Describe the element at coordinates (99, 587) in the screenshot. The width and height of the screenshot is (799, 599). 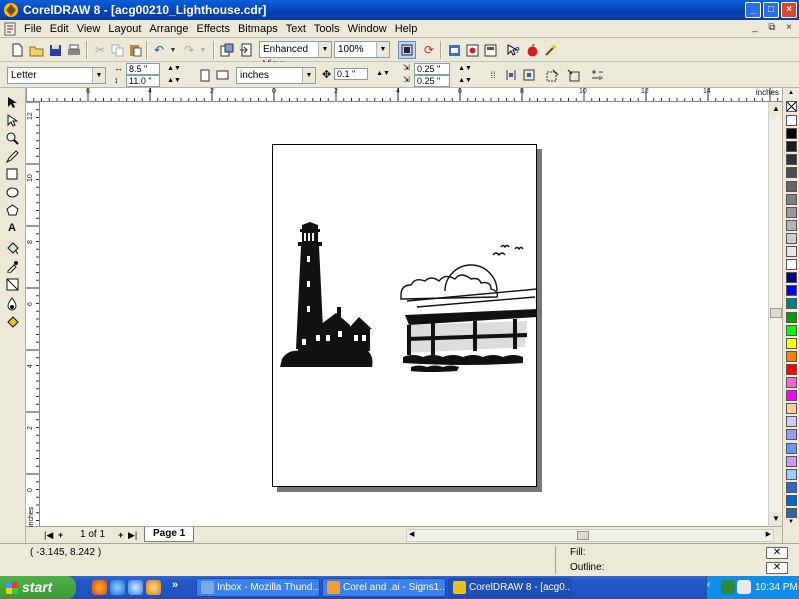
I see `firefox-icon` at that location.